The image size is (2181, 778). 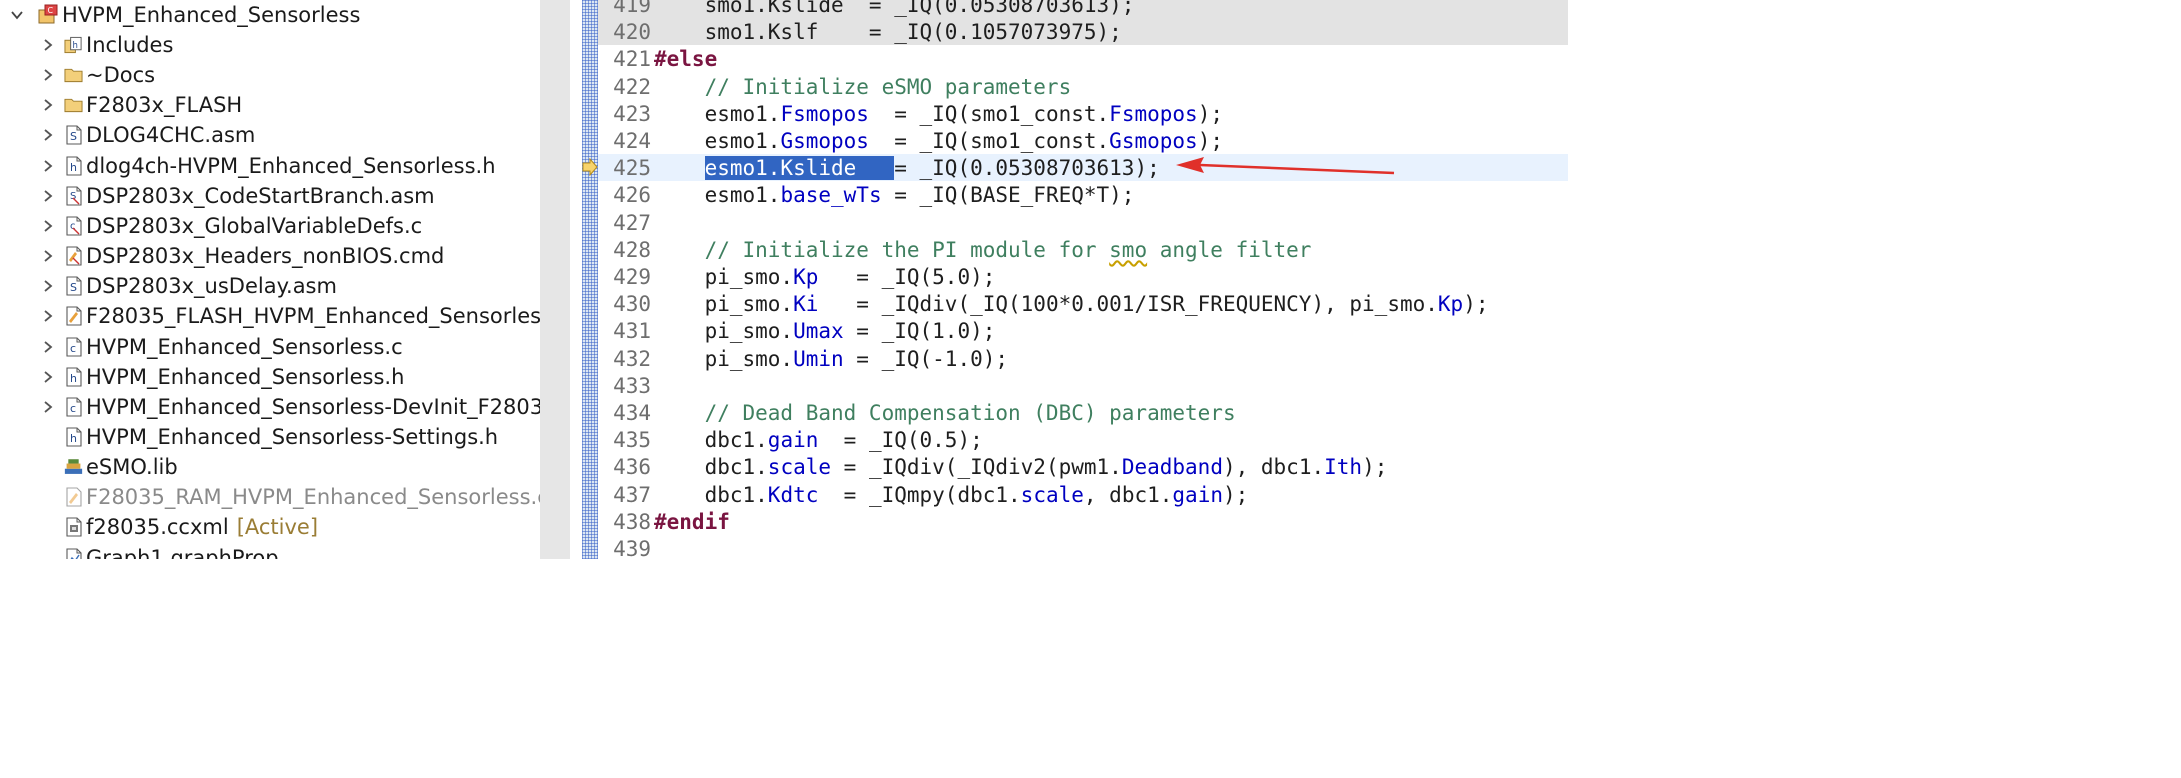 I want to click on tree-project-root: C HVPM_Enhanced_Sensorless, so click(x=270, y=15).